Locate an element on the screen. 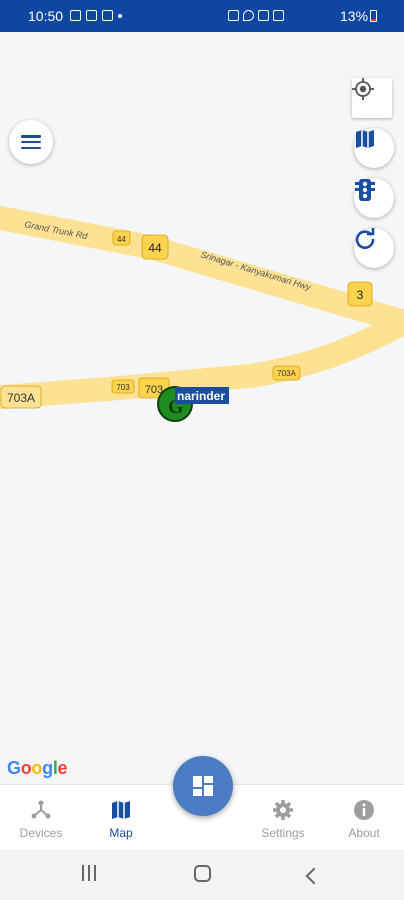 The height and width of the screenshot is (900, 404). crosshair-icon is located at coordinates (363, 89).